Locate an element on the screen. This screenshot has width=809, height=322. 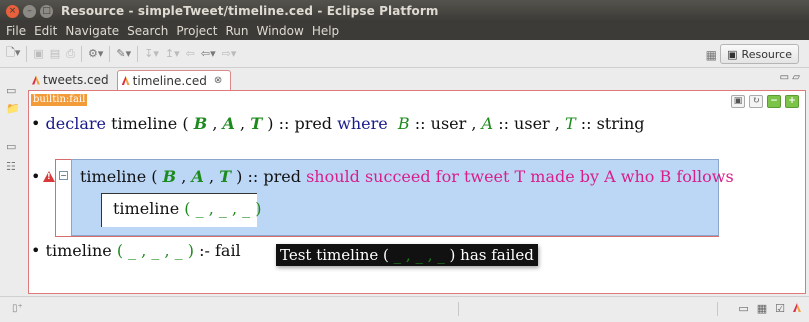
menu-help: Help is located at coordinates (325, 31).